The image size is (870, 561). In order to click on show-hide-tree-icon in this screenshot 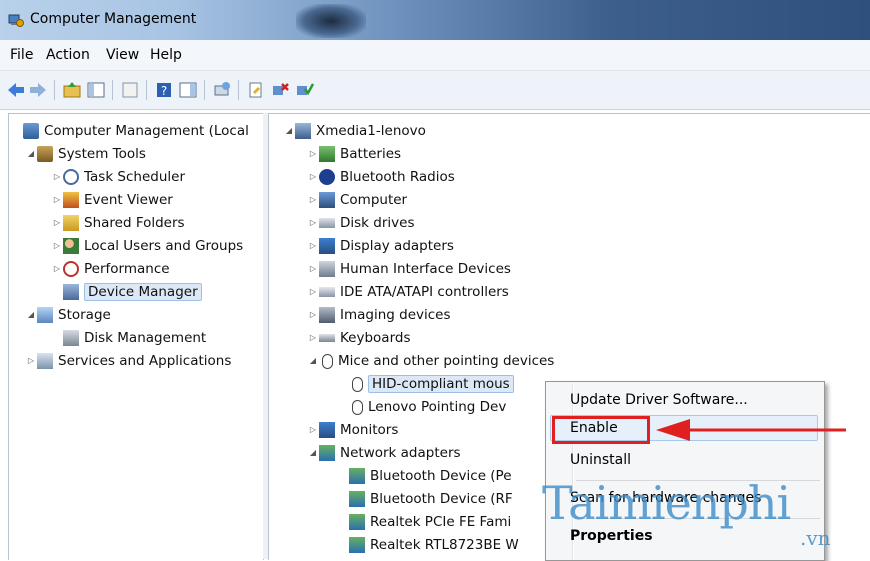, I will do `click(96, 90)`.